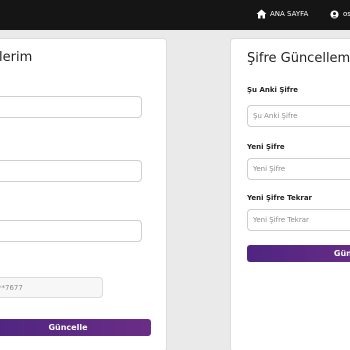  Describe the element at coordinates (261, 14) in the screenshot. I see `home-icon` at that location.